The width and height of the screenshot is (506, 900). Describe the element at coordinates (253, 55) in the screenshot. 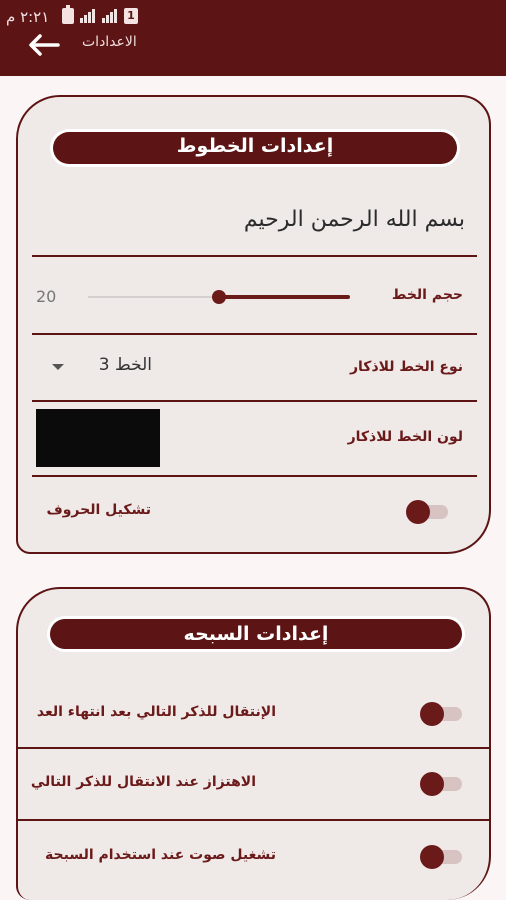

I see `app-bar: الاعدادات` at that location.